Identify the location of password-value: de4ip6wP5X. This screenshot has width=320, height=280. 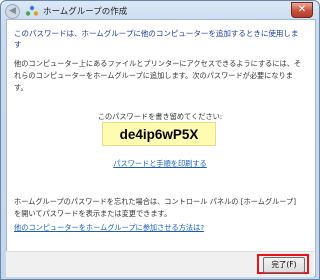
(159, 134).